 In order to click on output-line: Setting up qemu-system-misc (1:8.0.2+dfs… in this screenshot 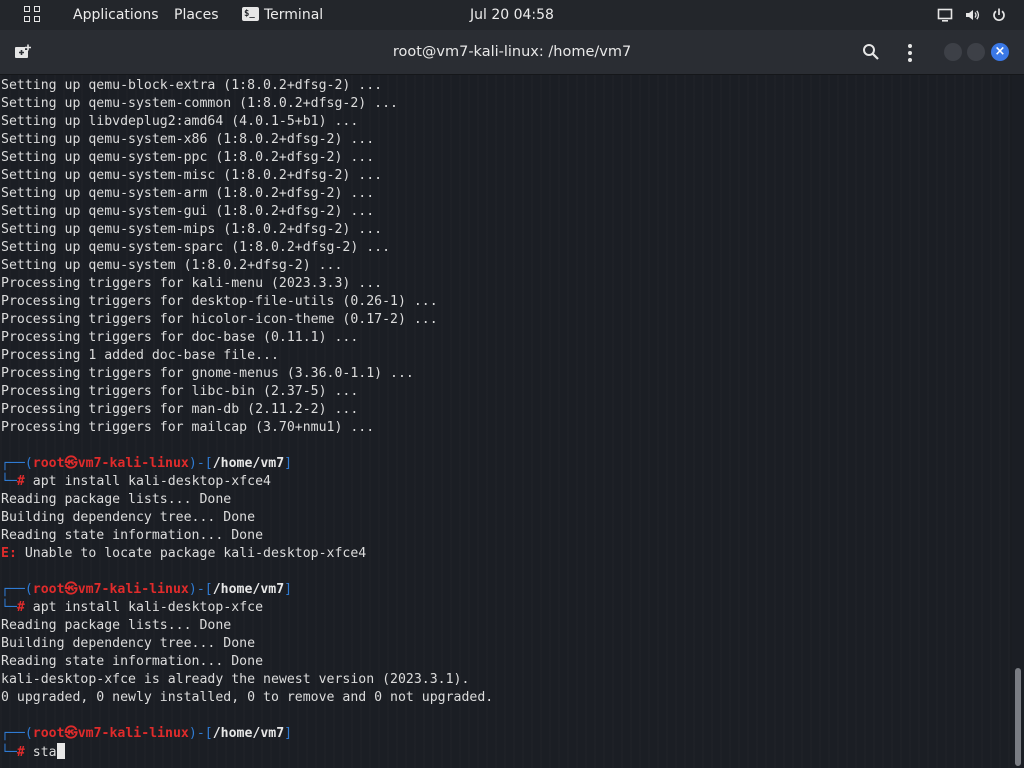, I will do `click(192, 175)`.